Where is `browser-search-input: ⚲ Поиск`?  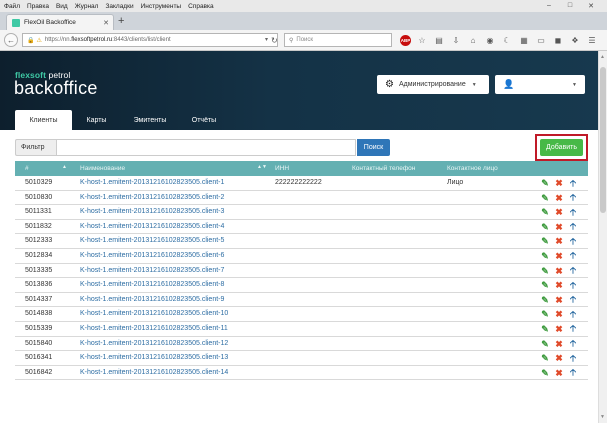 browser-search-input: ⚲ Поиск is located at coordinates (338, 40).